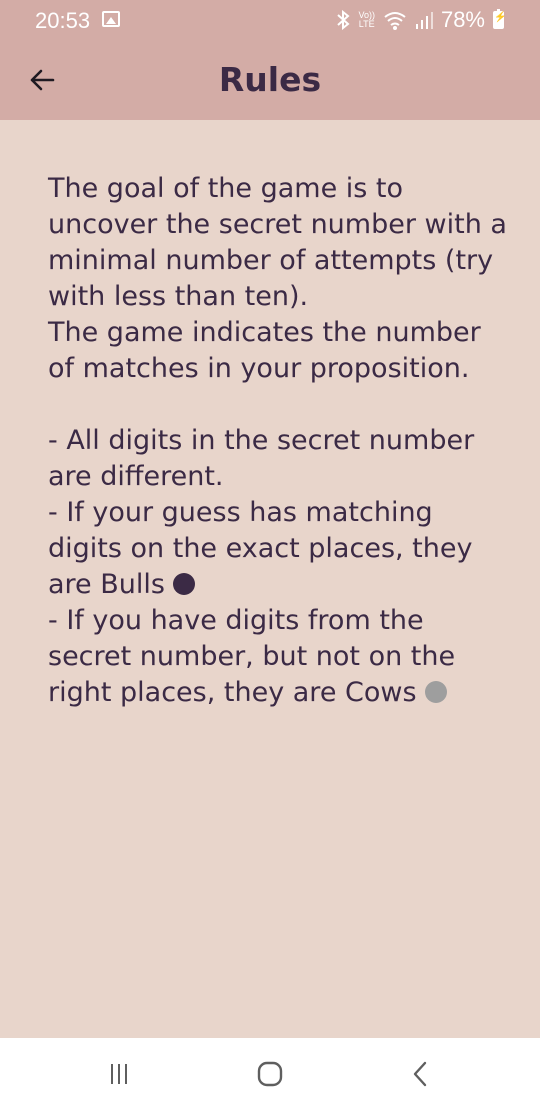 The width and height of the screenshot is (540, 1110). I want to click on arrow-left-icon, so click(42, 80).